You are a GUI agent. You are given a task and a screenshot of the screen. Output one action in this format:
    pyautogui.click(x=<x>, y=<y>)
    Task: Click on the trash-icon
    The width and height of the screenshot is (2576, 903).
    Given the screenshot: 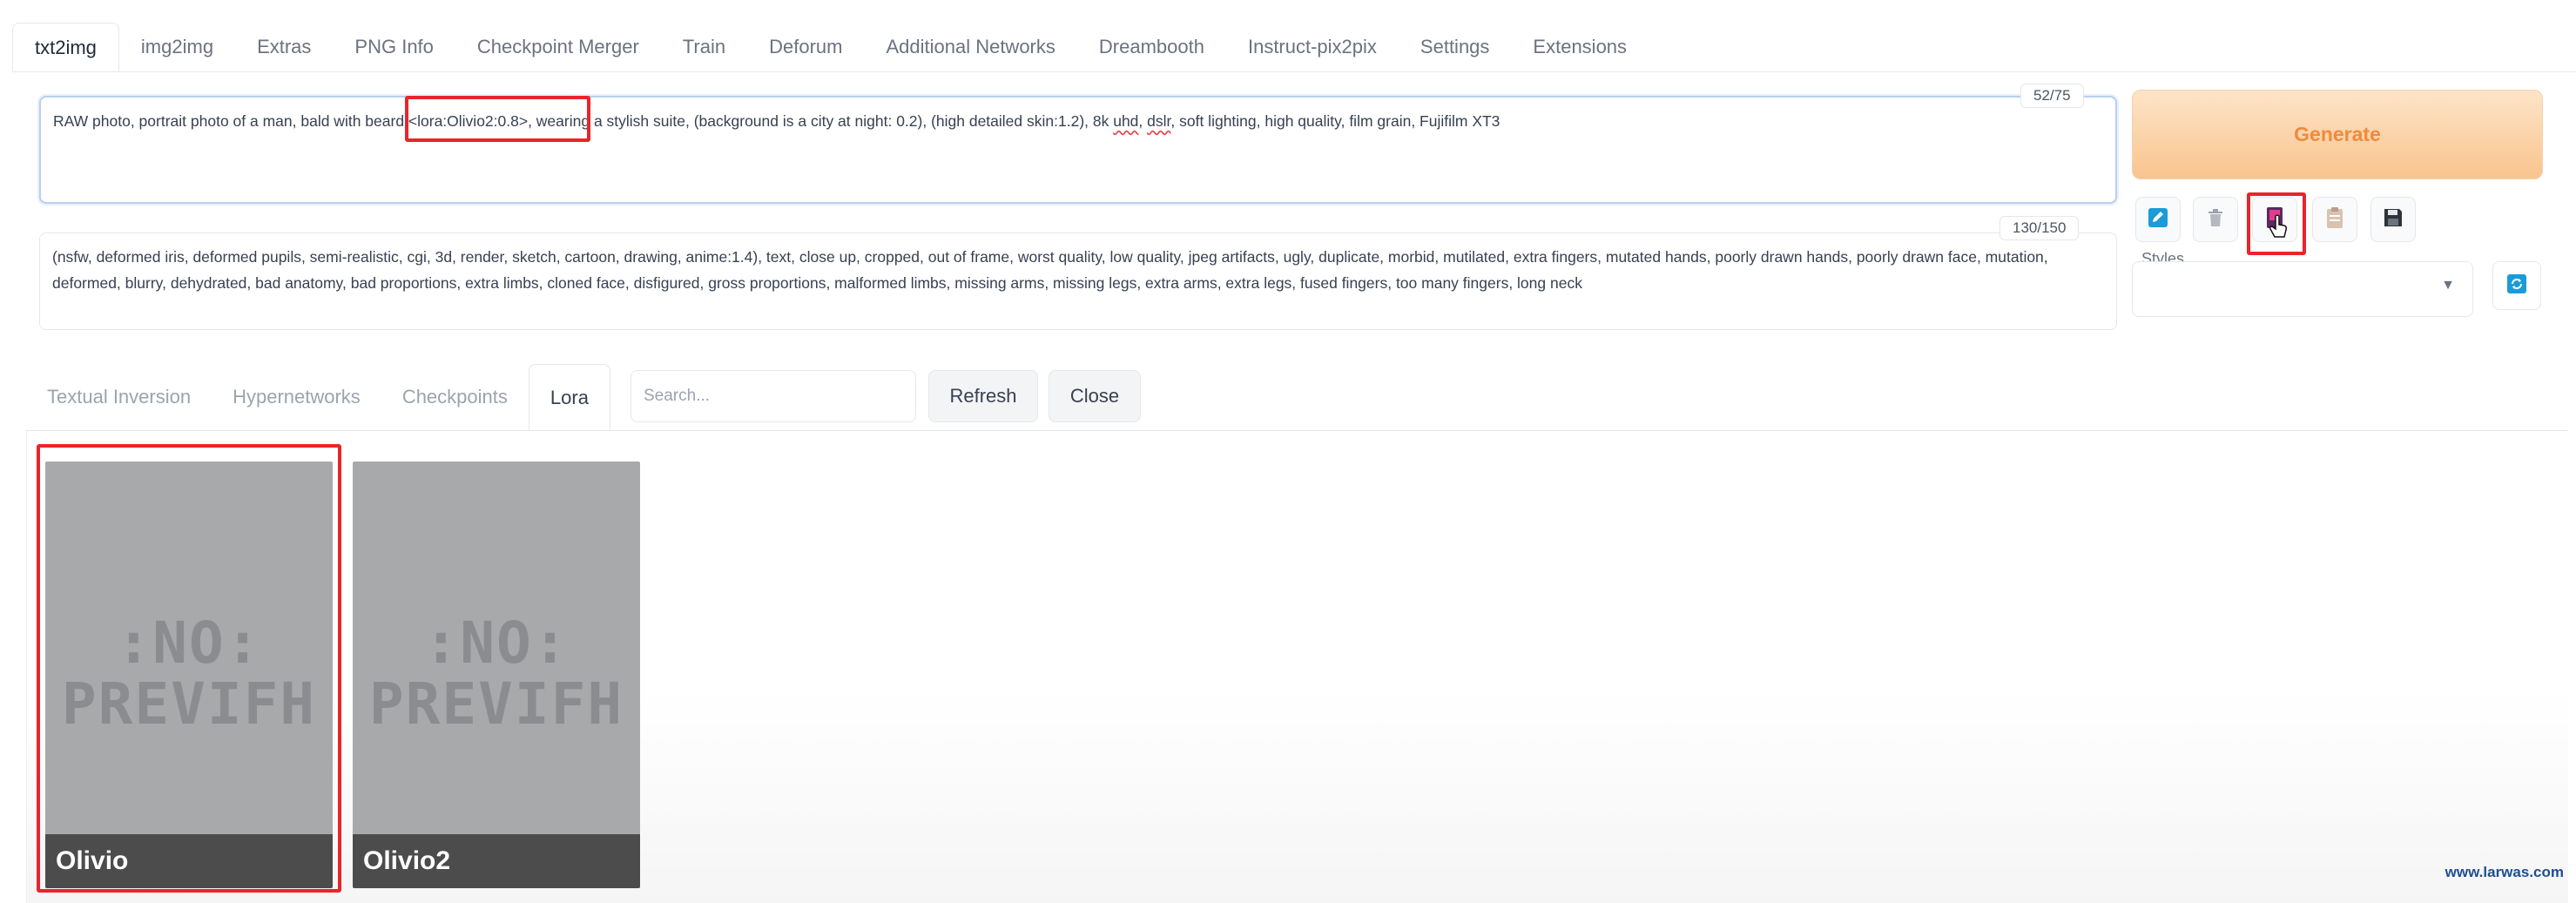 What is the action you would take?
    pyautogui.click(x=2215, y=220)
    